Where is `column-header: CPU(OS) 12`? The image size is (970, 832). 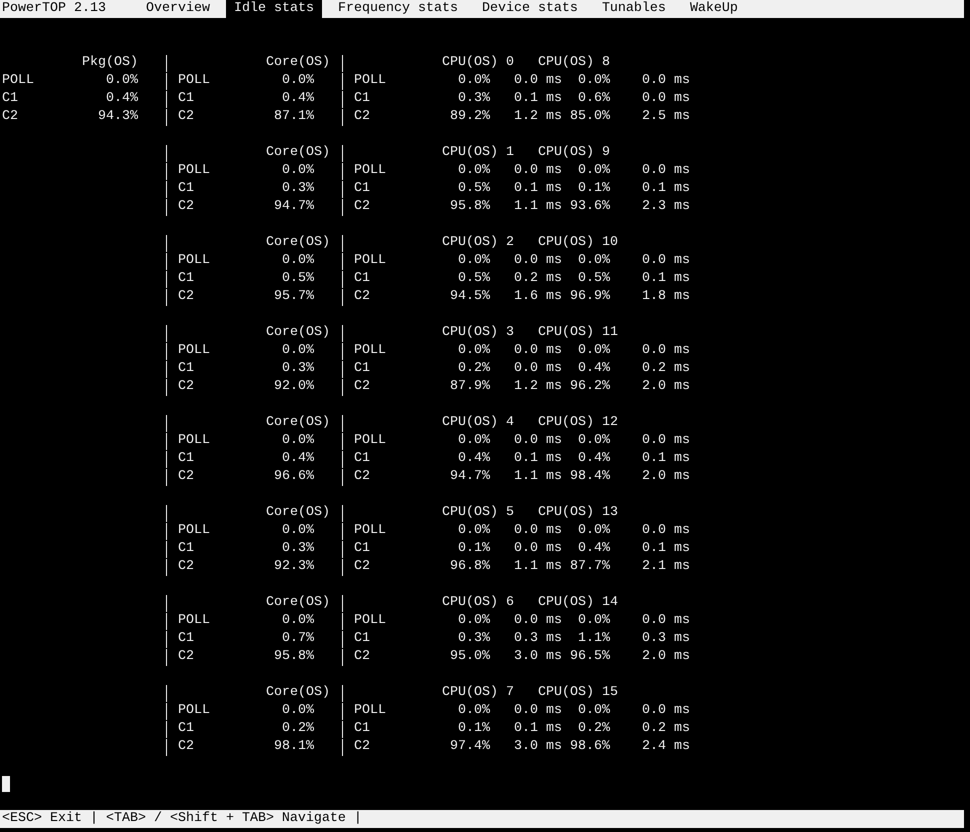 column-header: CPU(OS) 12 is located at coordinates (578, 423).